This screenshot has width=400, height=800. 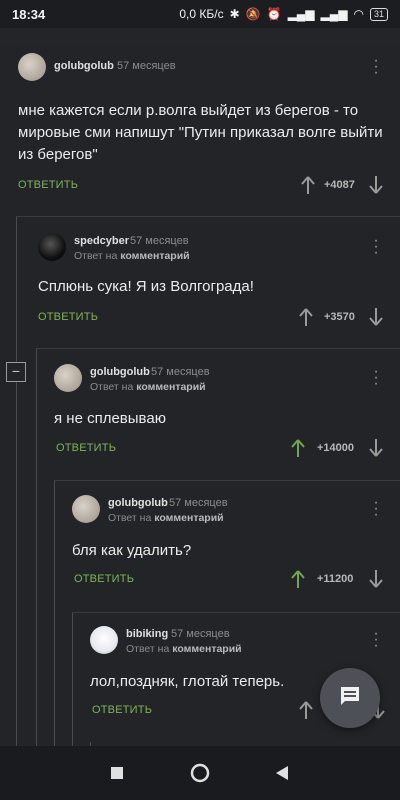 What do you see at coordinates (29, 14) in the screenshot?
I see `status-time: 18:34` at bounding box center [29, 14].